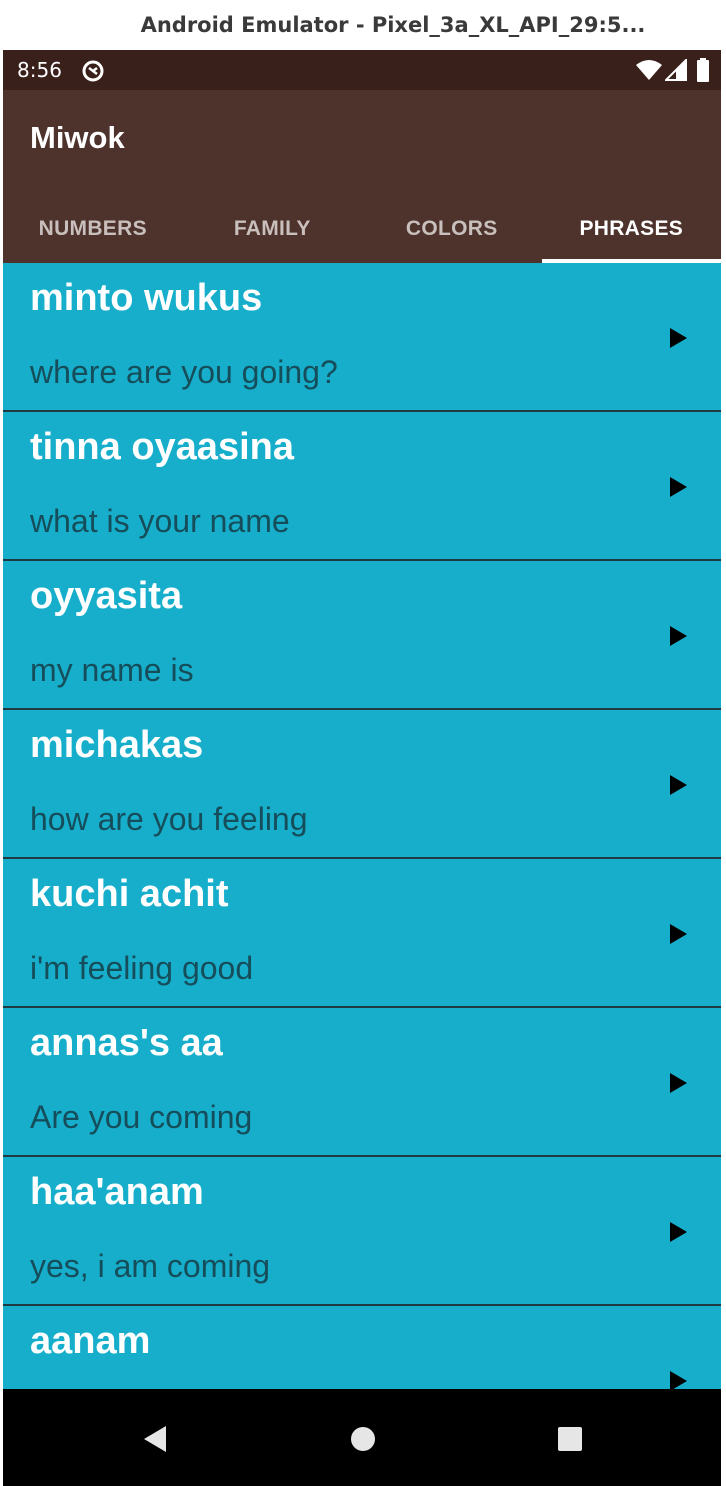 Image resolution: width=726 pixels, height=1486 pixels. Describe the element at coordinates (362, 1347) in the screenshot. I see `list-item: aanam` at that location.